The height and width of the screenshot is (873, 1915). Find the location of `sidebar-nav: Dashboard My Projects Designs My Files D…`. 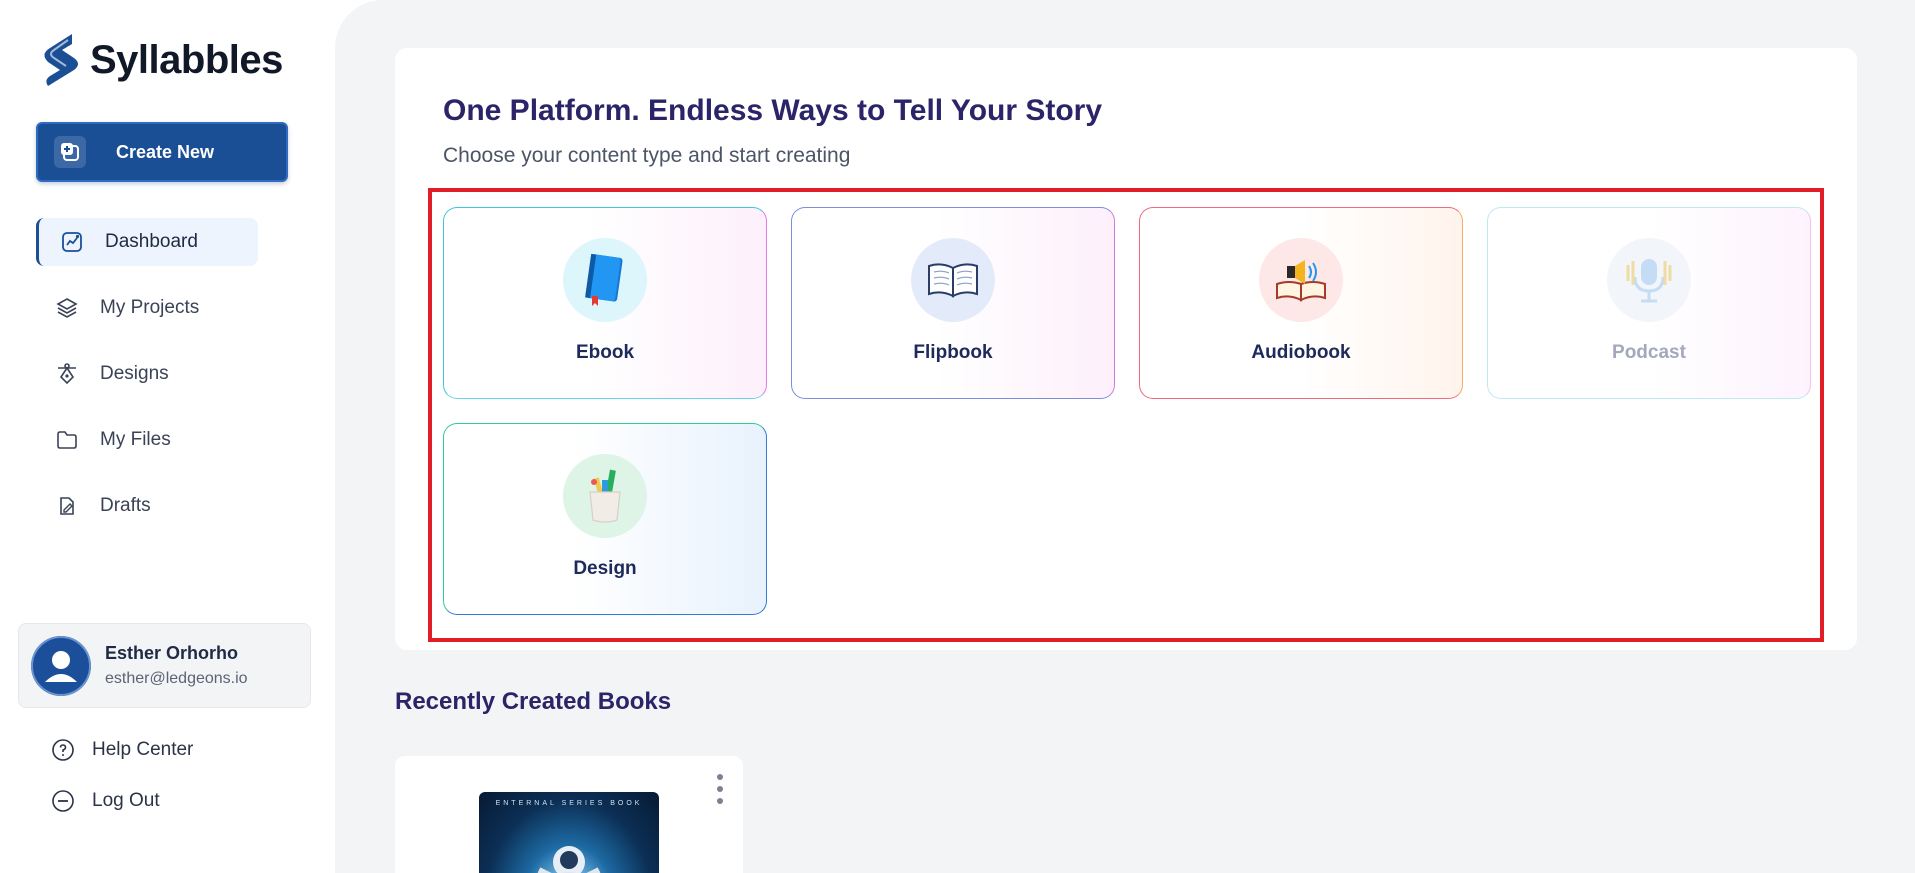

sidebar-nav: Dashboard My Projects Designs My Files D… is located at coordinates (166, 383).